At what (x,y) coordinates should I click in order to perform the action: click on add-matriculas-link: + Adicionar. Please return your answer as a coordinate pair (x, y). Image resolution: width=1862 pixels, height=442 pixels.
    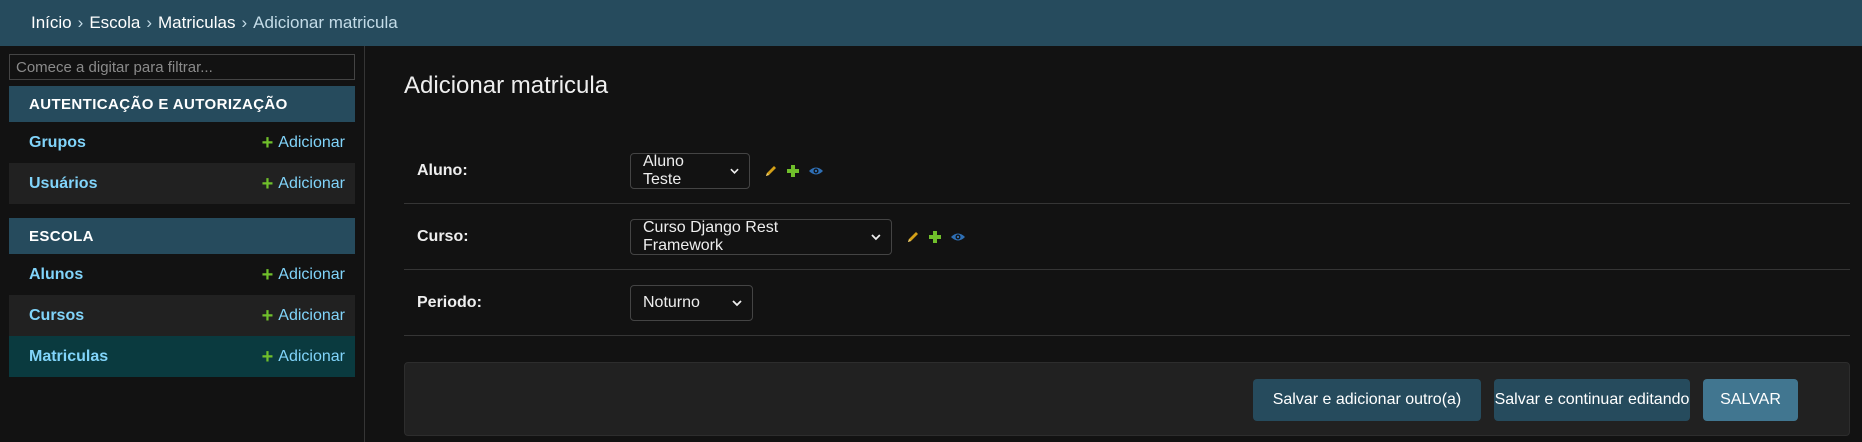
    Looking at the image, I should click on (303, 357).